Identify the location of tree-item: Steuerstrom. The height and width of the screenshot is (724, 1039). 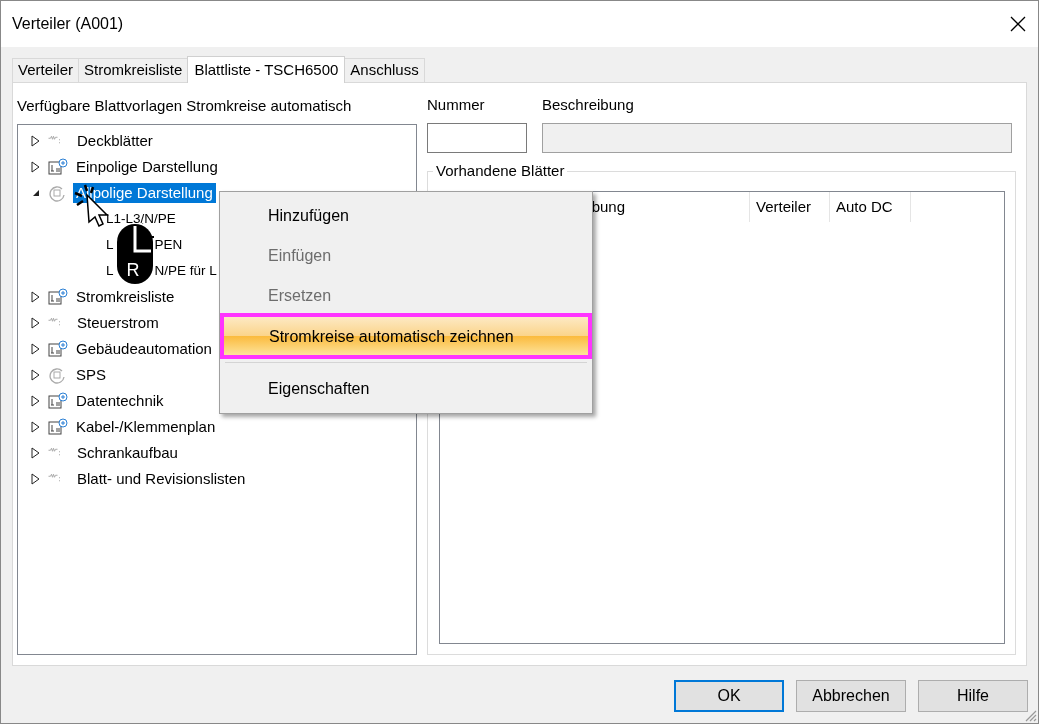
(118, 322).